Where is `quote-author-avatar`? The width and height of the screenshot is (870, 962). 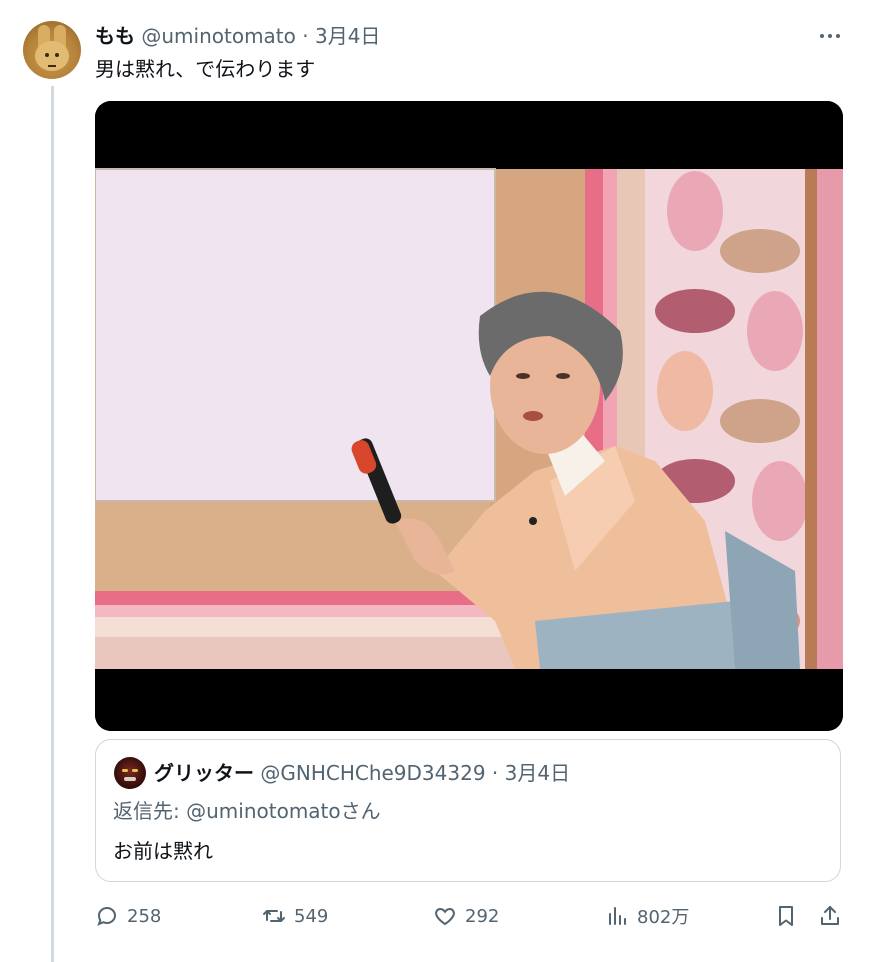
quote-author-avatar is located at coordinates (130, 773).